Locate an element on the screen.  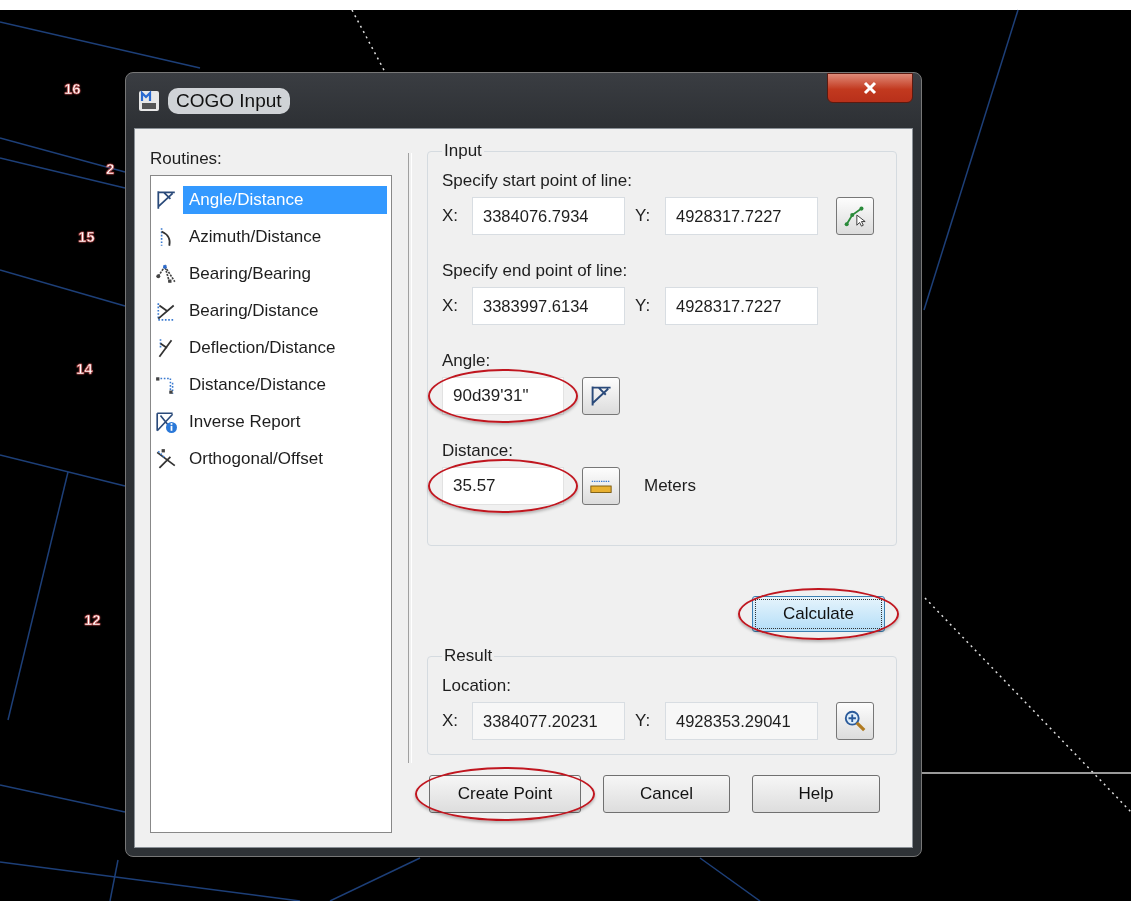
parcel-label: 15 is located at coordinates (86, 236).